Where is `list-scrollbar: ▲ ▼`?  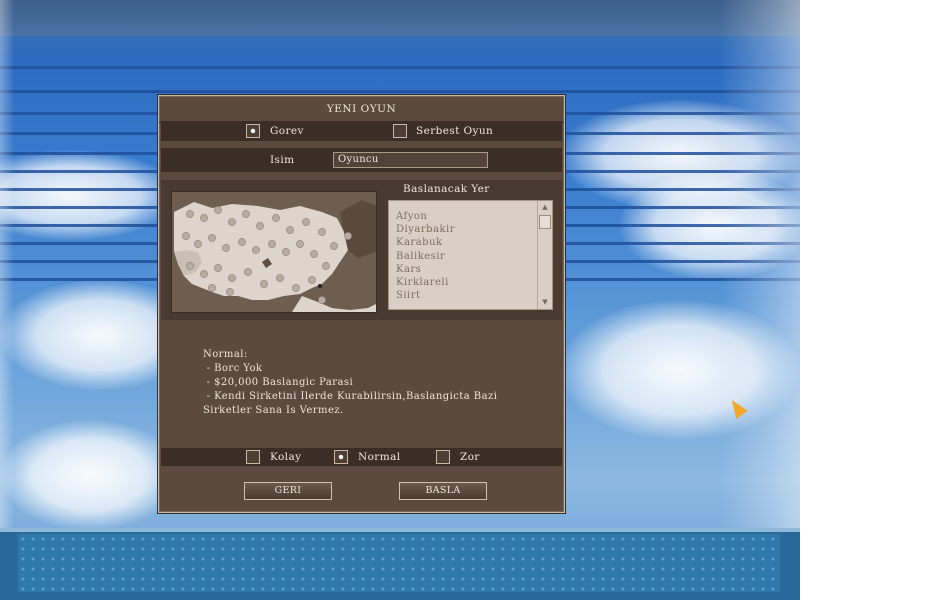 list-scrollbar: ▲ ▼ is located at coordinates (544, 255).